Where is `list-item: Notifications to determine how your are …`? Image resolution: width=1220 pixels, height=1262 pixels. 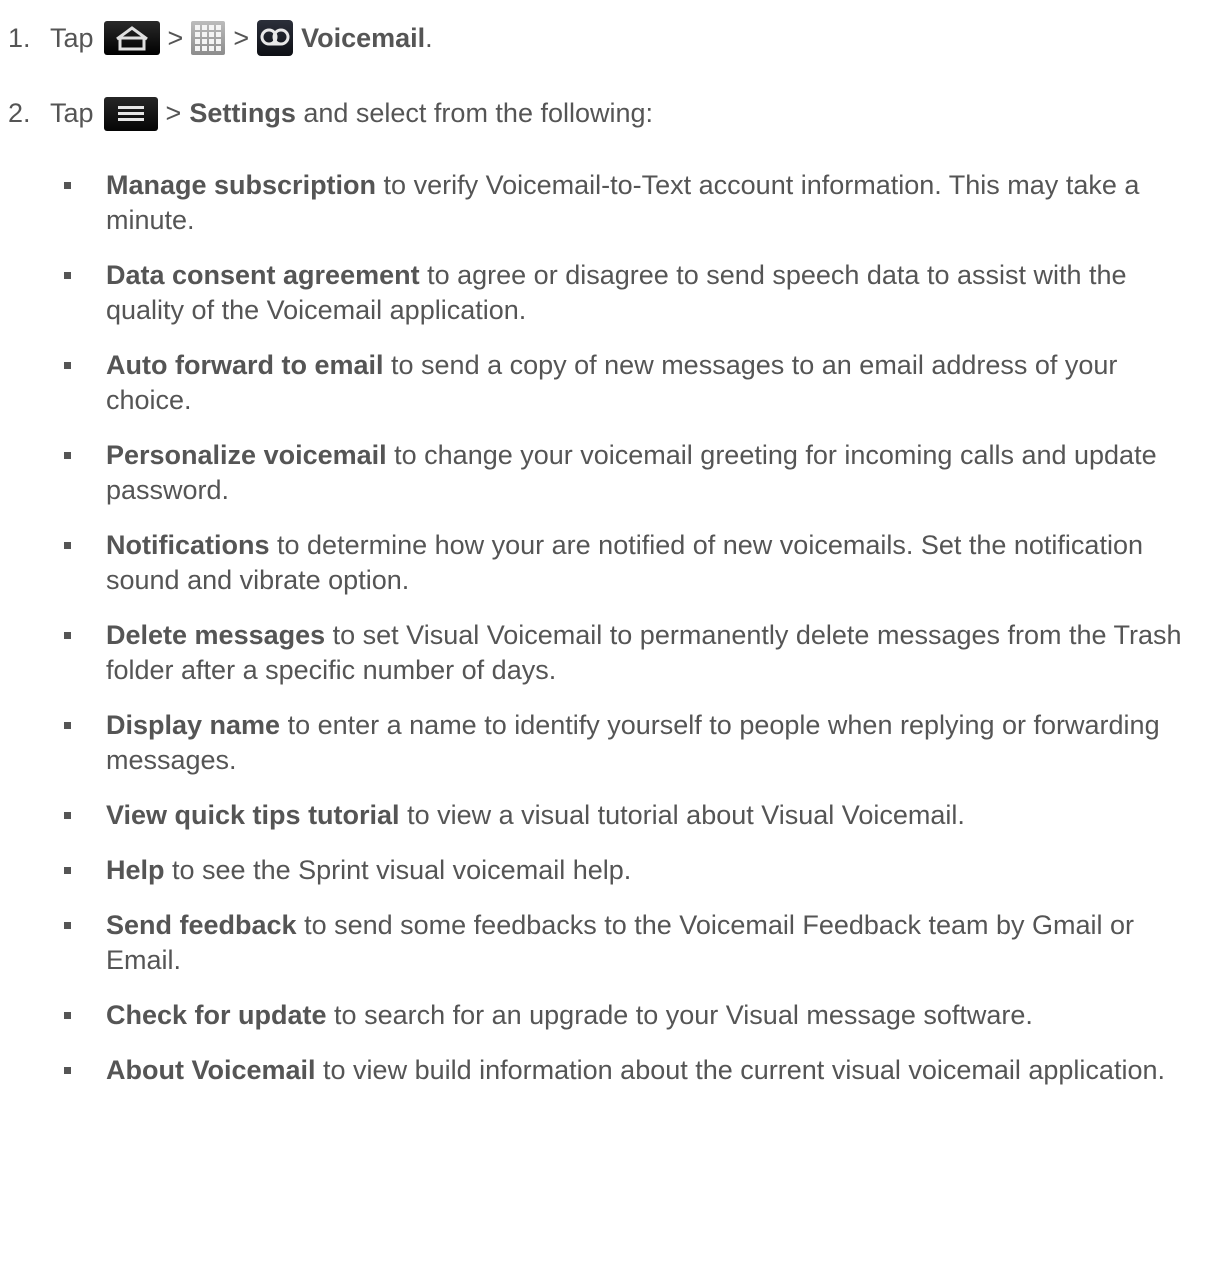 list-item: Notifications to determine how your are … is located at coordinates (635, 563).